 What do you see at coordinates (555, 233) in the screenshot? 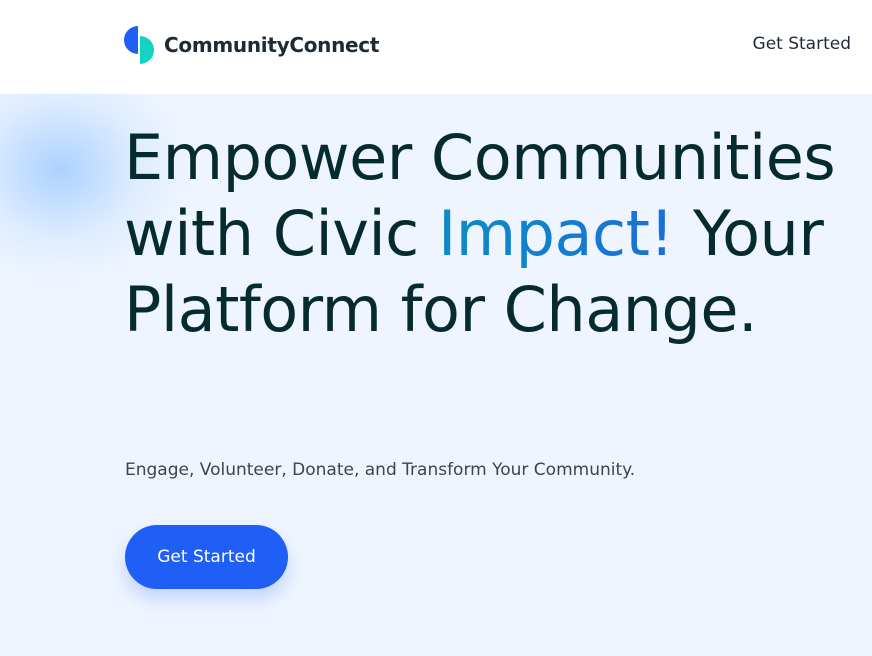
I see `headline-accent: Impact!` at bounding box center [555, 233].